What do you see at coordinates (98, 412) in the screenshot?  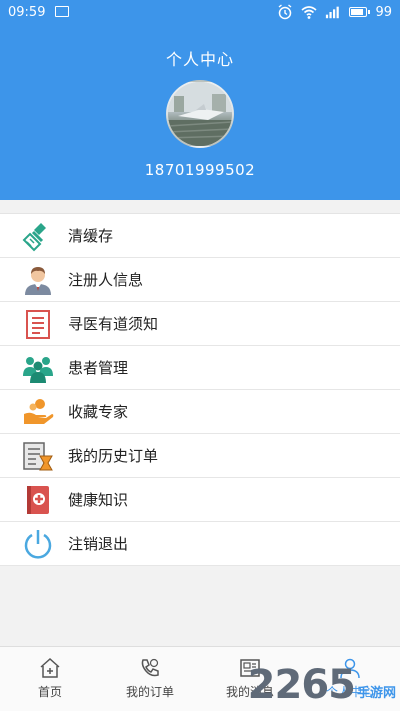 I see `menu-item-label: 收藏专家` at bounding box center [98, 412].